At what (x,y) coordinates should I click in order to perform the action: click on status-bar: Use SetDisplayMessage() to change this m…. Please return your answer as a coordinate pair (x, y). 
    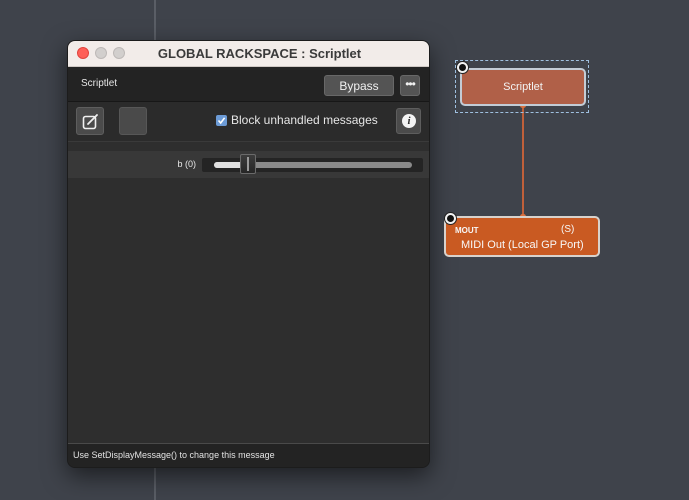
    Looking at the image, I should click on (248, 455).